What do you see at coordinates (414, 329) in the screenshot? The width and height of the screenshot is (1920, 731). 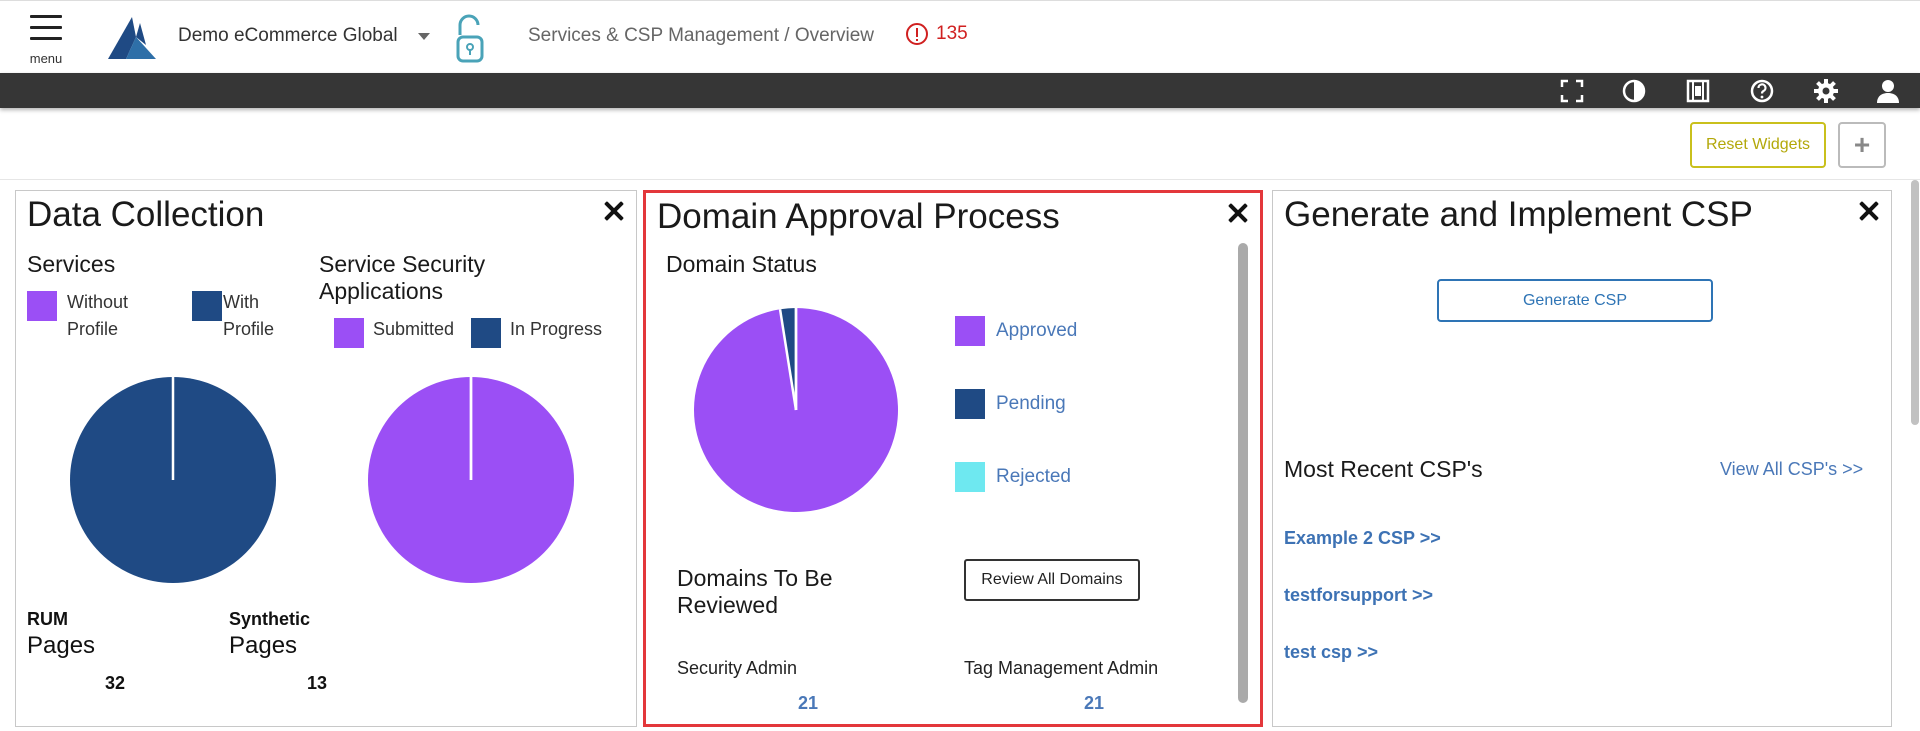 I see `legend-label-submitted: Submitted` at bounding box center [414, 329].